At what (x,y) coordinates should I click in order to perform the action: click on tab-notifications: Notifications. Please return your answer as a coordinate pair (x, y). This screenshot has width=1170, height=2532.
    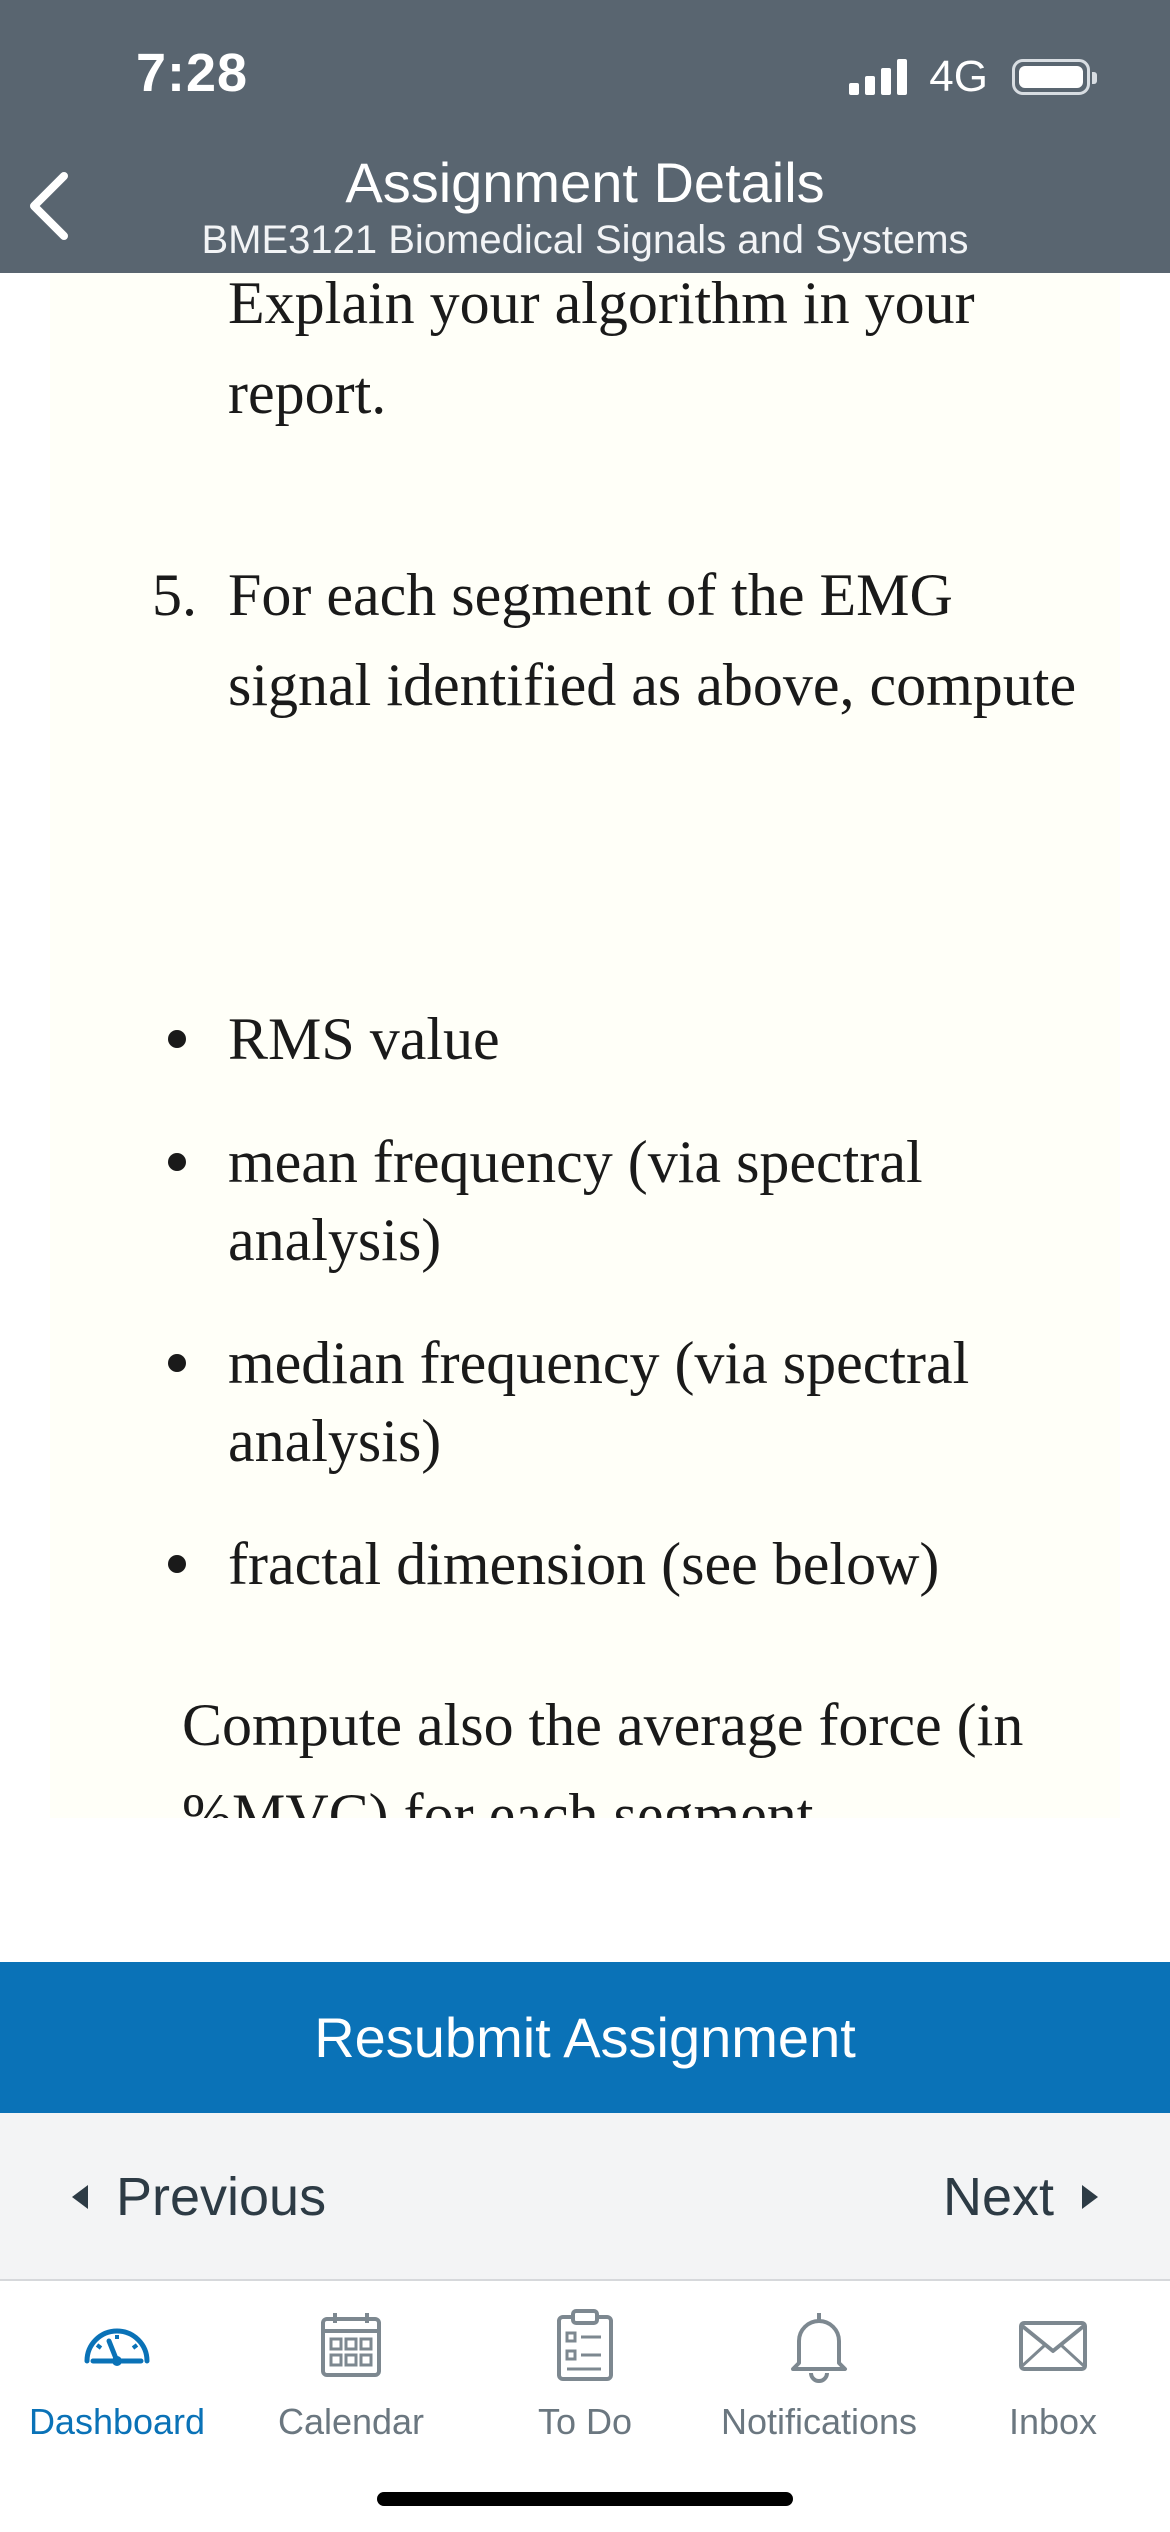
    Looking at the image, I should click on (819, 2371).